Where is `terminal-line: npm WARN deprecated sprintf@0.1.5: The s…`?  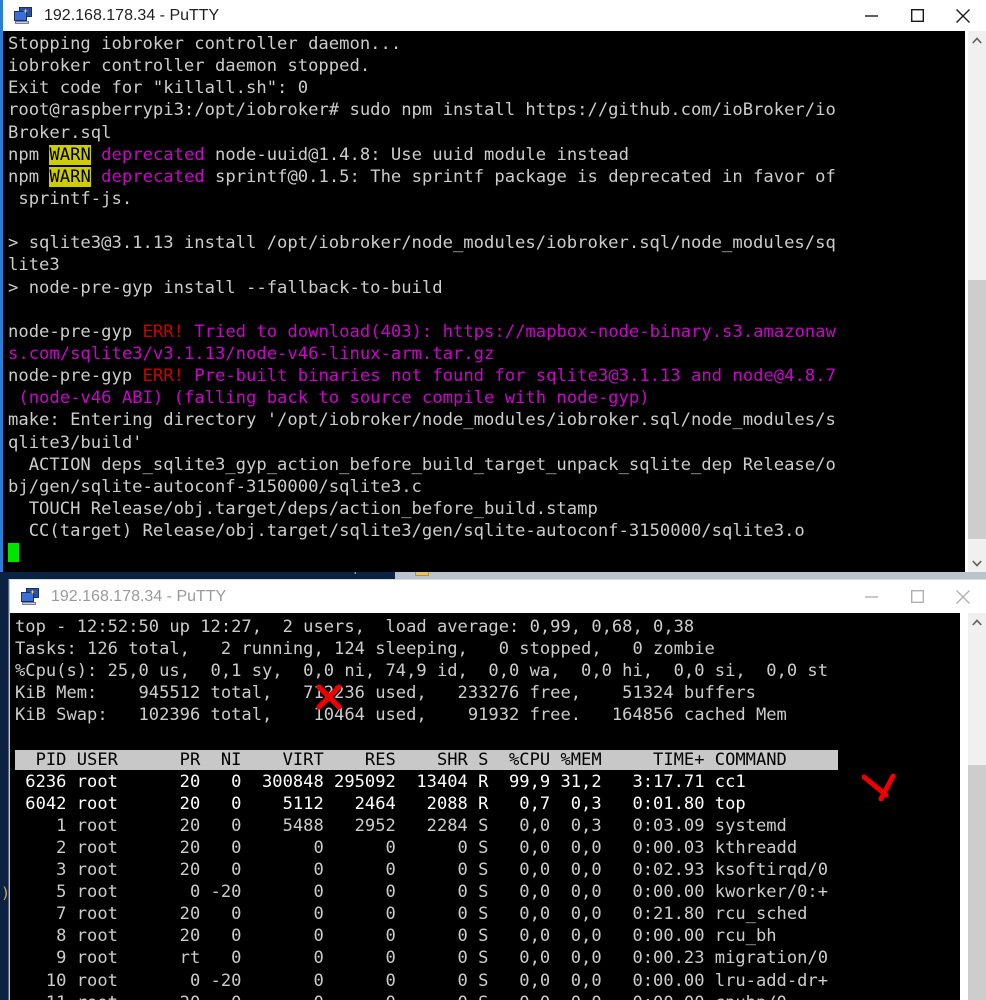 terminal-line: npm WARN deprecated sprintf@0.1.5: The s… is located at coordinates (486, 177).